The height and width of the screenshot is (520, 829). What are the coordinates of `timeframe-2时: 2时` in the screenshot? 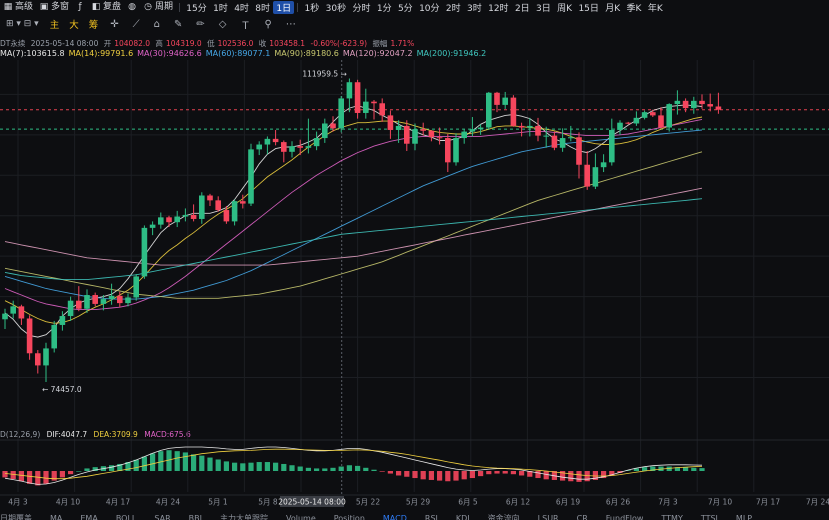 It's located at (453, 7).